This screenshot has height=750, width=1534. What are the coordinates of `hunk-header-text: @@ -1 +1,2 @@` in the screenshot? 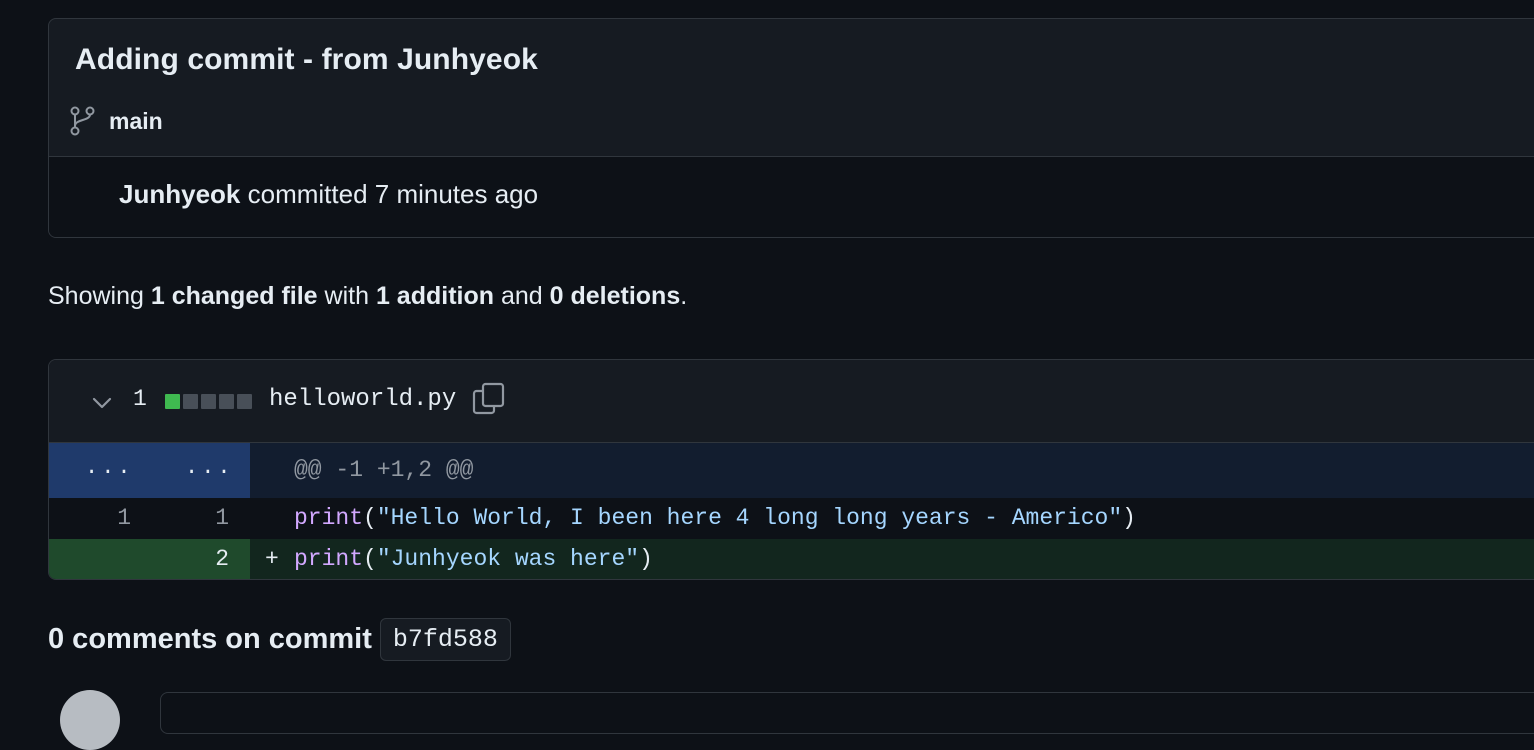 It's located at (384, 470).